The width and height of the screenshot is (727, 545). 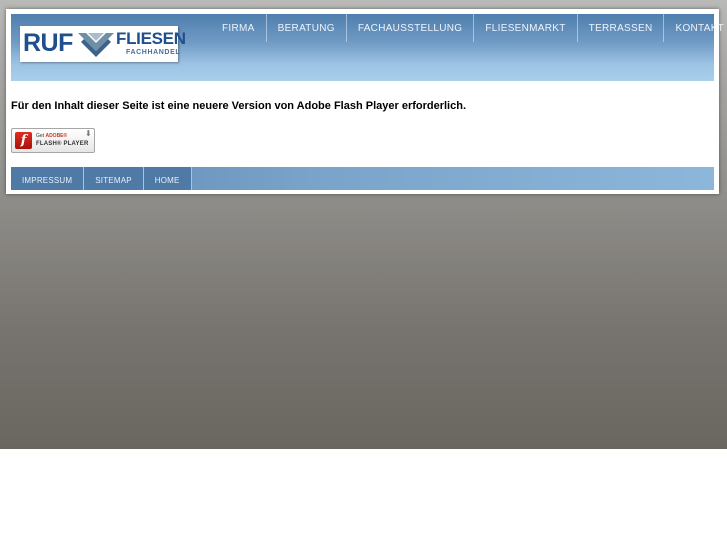 What do you see at coordinates (526, 28) in the screenshot?
I see `nav-item-fliesenmarkt: FLIESENMARKT` at bounding box center [526, 28].